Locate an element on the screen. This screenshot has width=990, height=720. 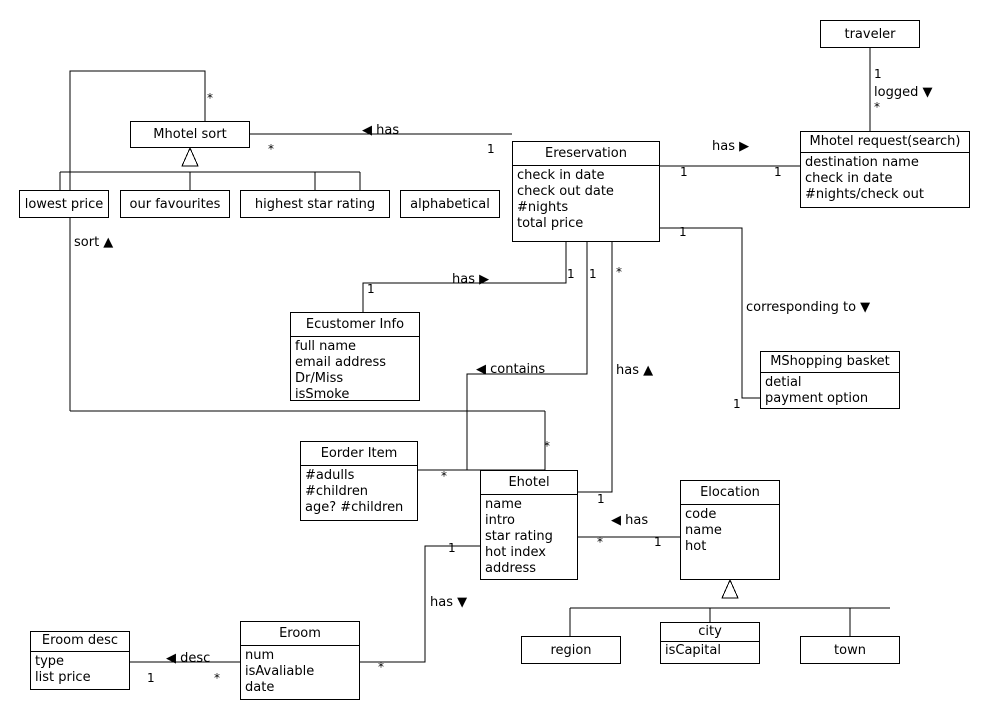
class-box-town: town is located at coordinates (850, 650).